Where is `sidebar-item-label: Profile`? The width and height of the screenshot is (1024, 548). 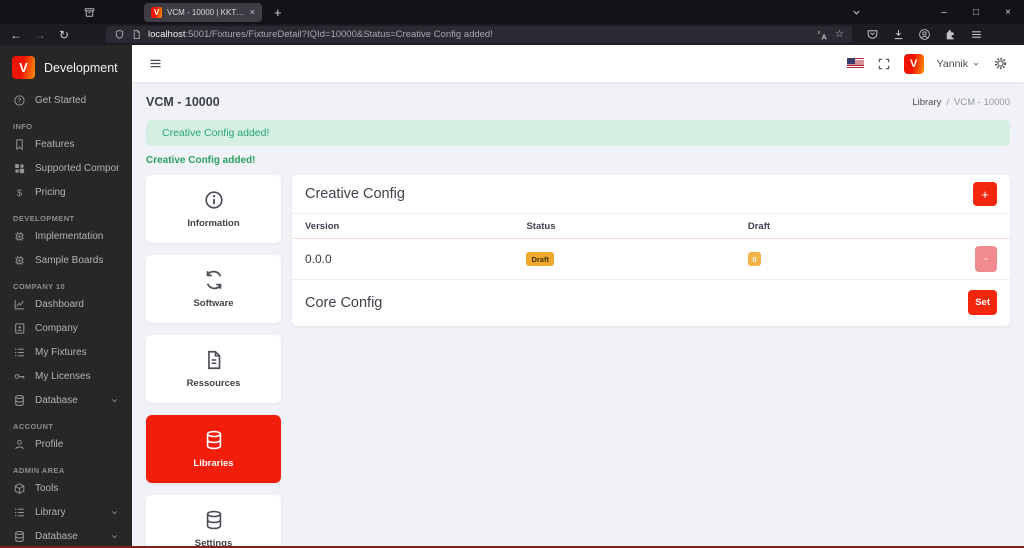
sidebar-item-label: Profile is located at coordinates (49, 444).